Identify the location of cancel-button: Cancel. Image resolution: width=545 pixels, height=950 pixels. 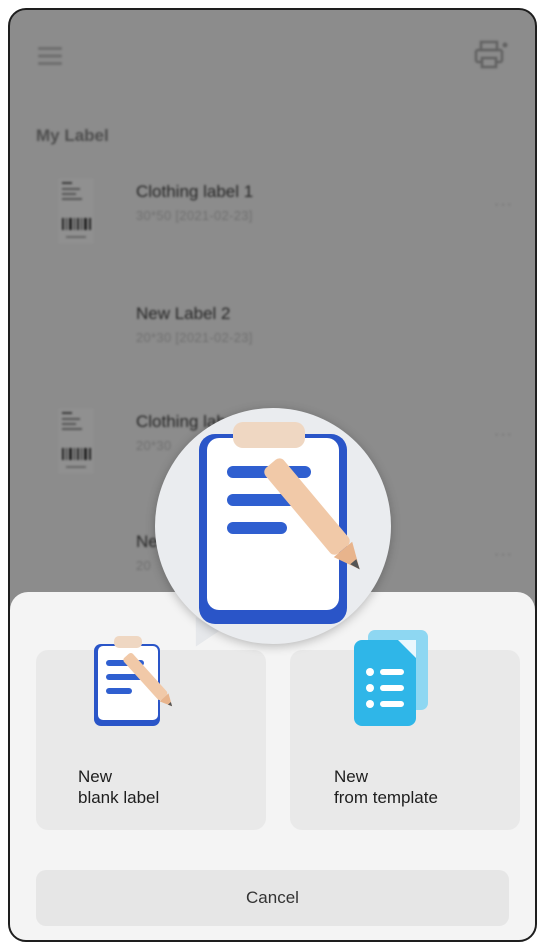
(272, 898).